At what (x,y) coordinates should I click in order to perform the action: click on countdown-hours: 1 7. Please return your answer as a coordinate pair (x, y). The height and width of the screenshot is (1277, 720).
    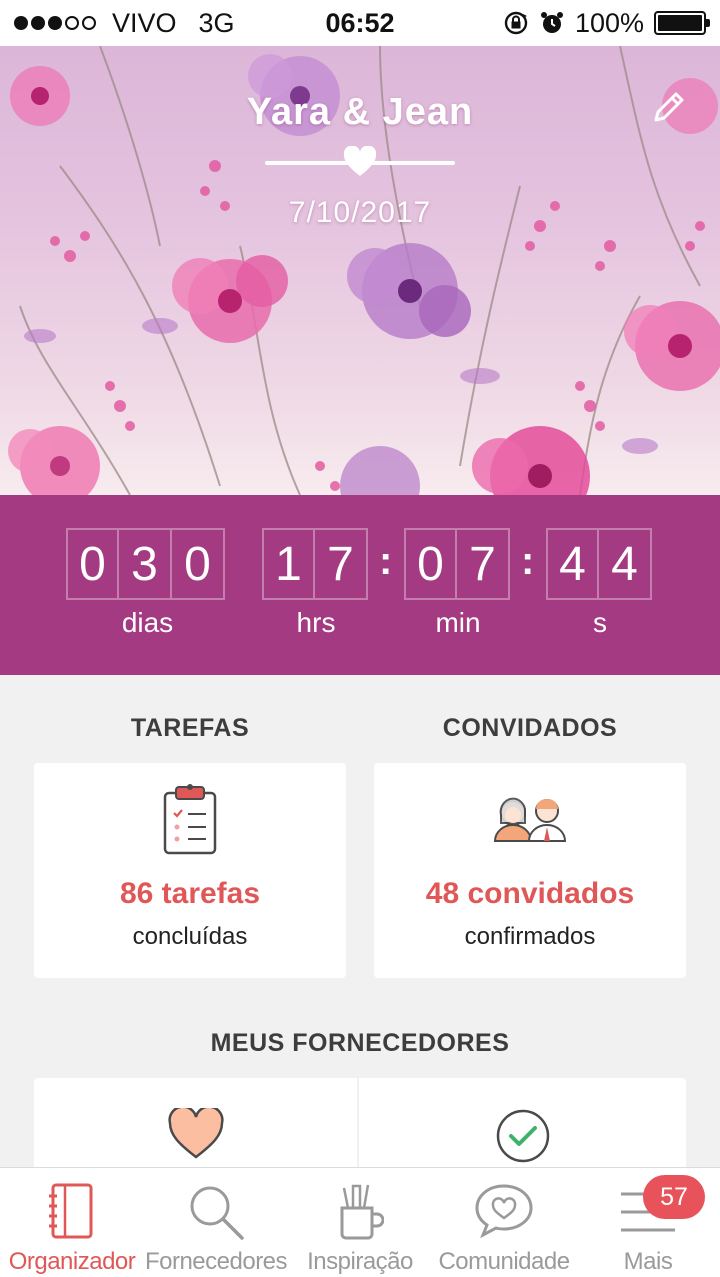
    Looking at the image, I should click on (315, 564).